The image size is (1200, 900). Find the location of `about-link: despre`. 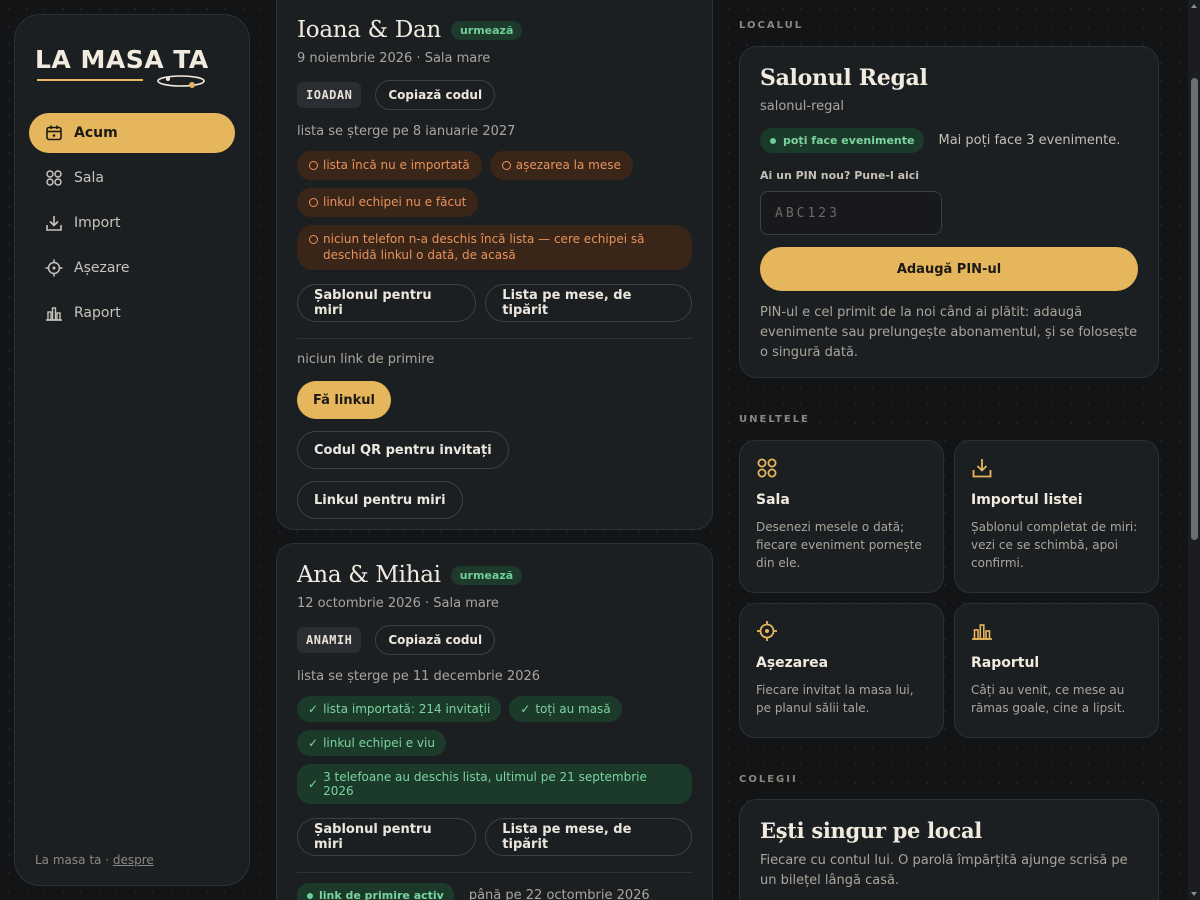

about-link: despre is located at coordinates (133, 860).